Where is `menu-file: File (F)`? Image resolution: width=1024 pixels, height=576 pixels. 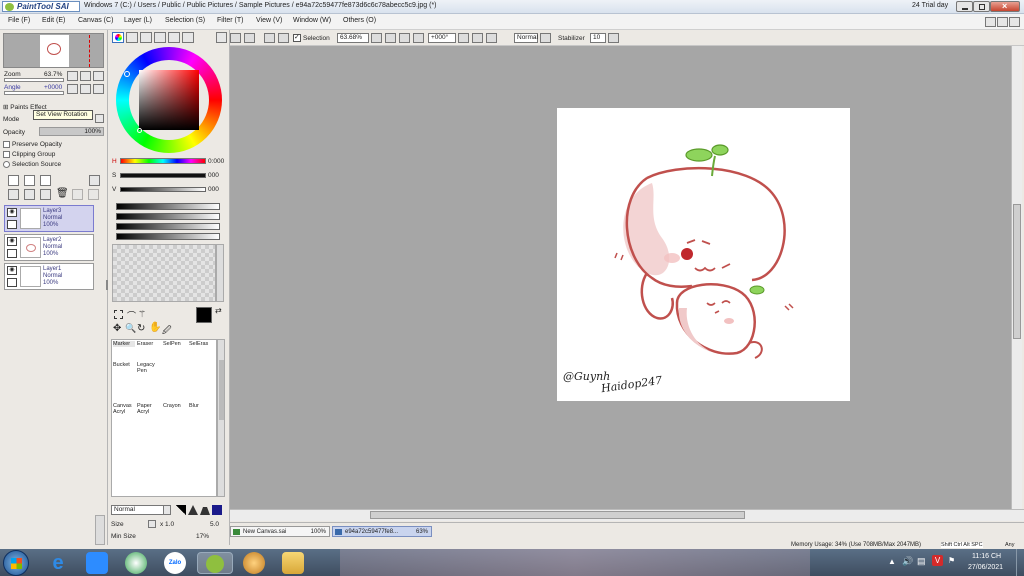 menu-file: File (F) is located at coordinates (19, 20).